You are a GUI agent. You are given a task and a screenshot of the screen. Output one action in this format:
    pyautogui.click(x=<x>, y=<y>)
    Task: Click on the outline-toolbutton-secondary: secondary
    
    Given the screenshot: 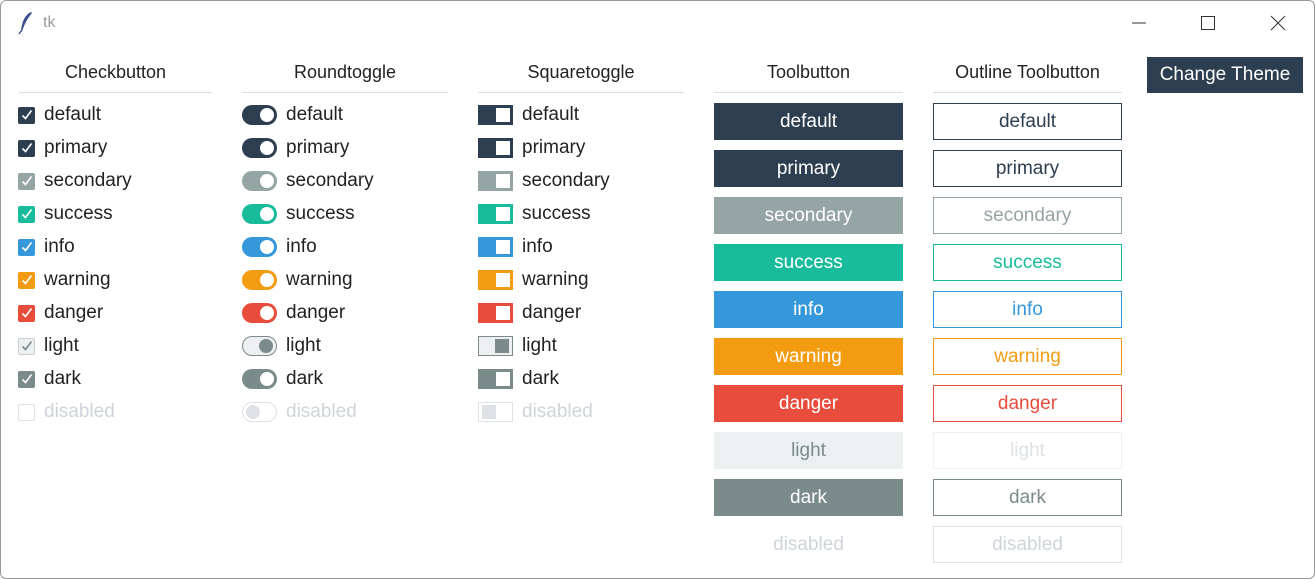 What is the action you would take?
    pyautogui.click(x=1027, y=215)
    